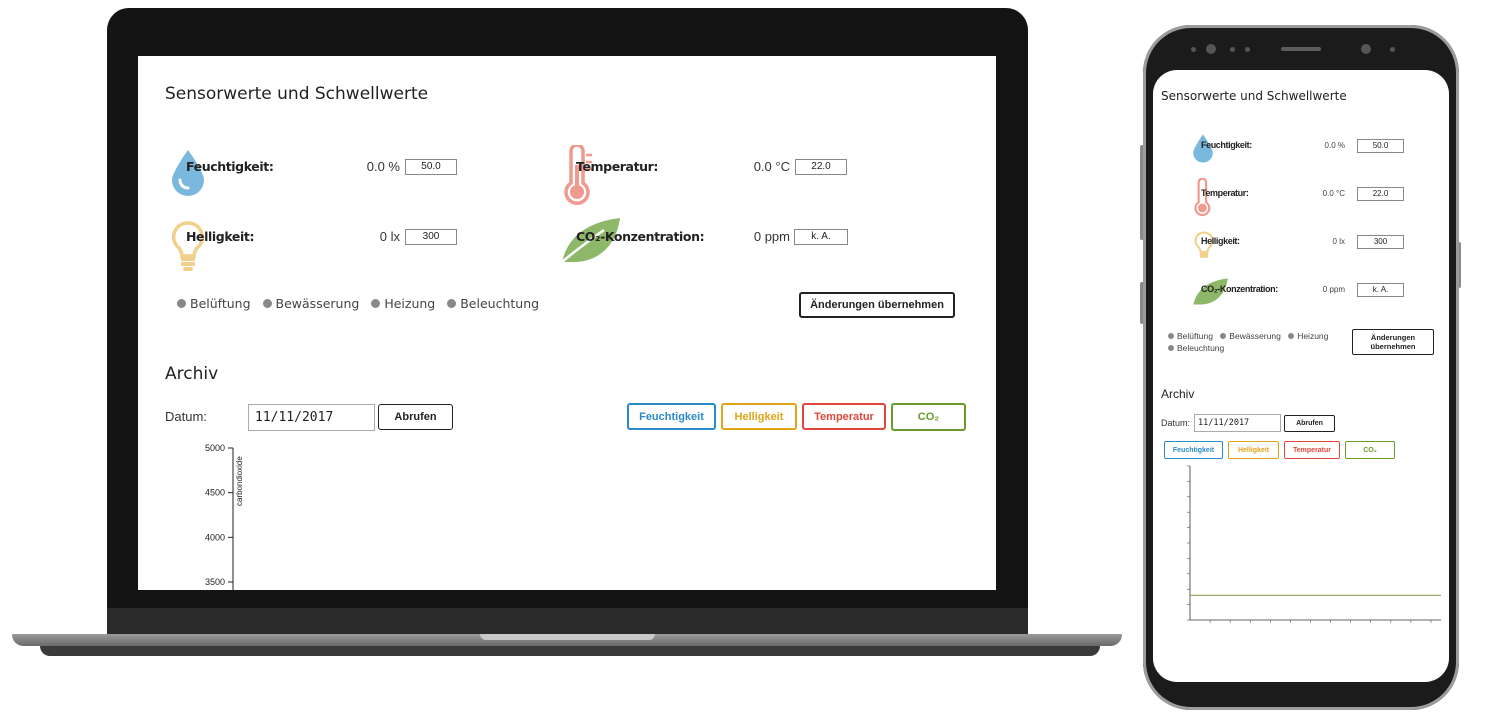 The image size is (1490, 725). What do you see at coordinates (570, 651) in the screenshot?
I see `laptop-base-shadow` at bounding box center [570, 651].